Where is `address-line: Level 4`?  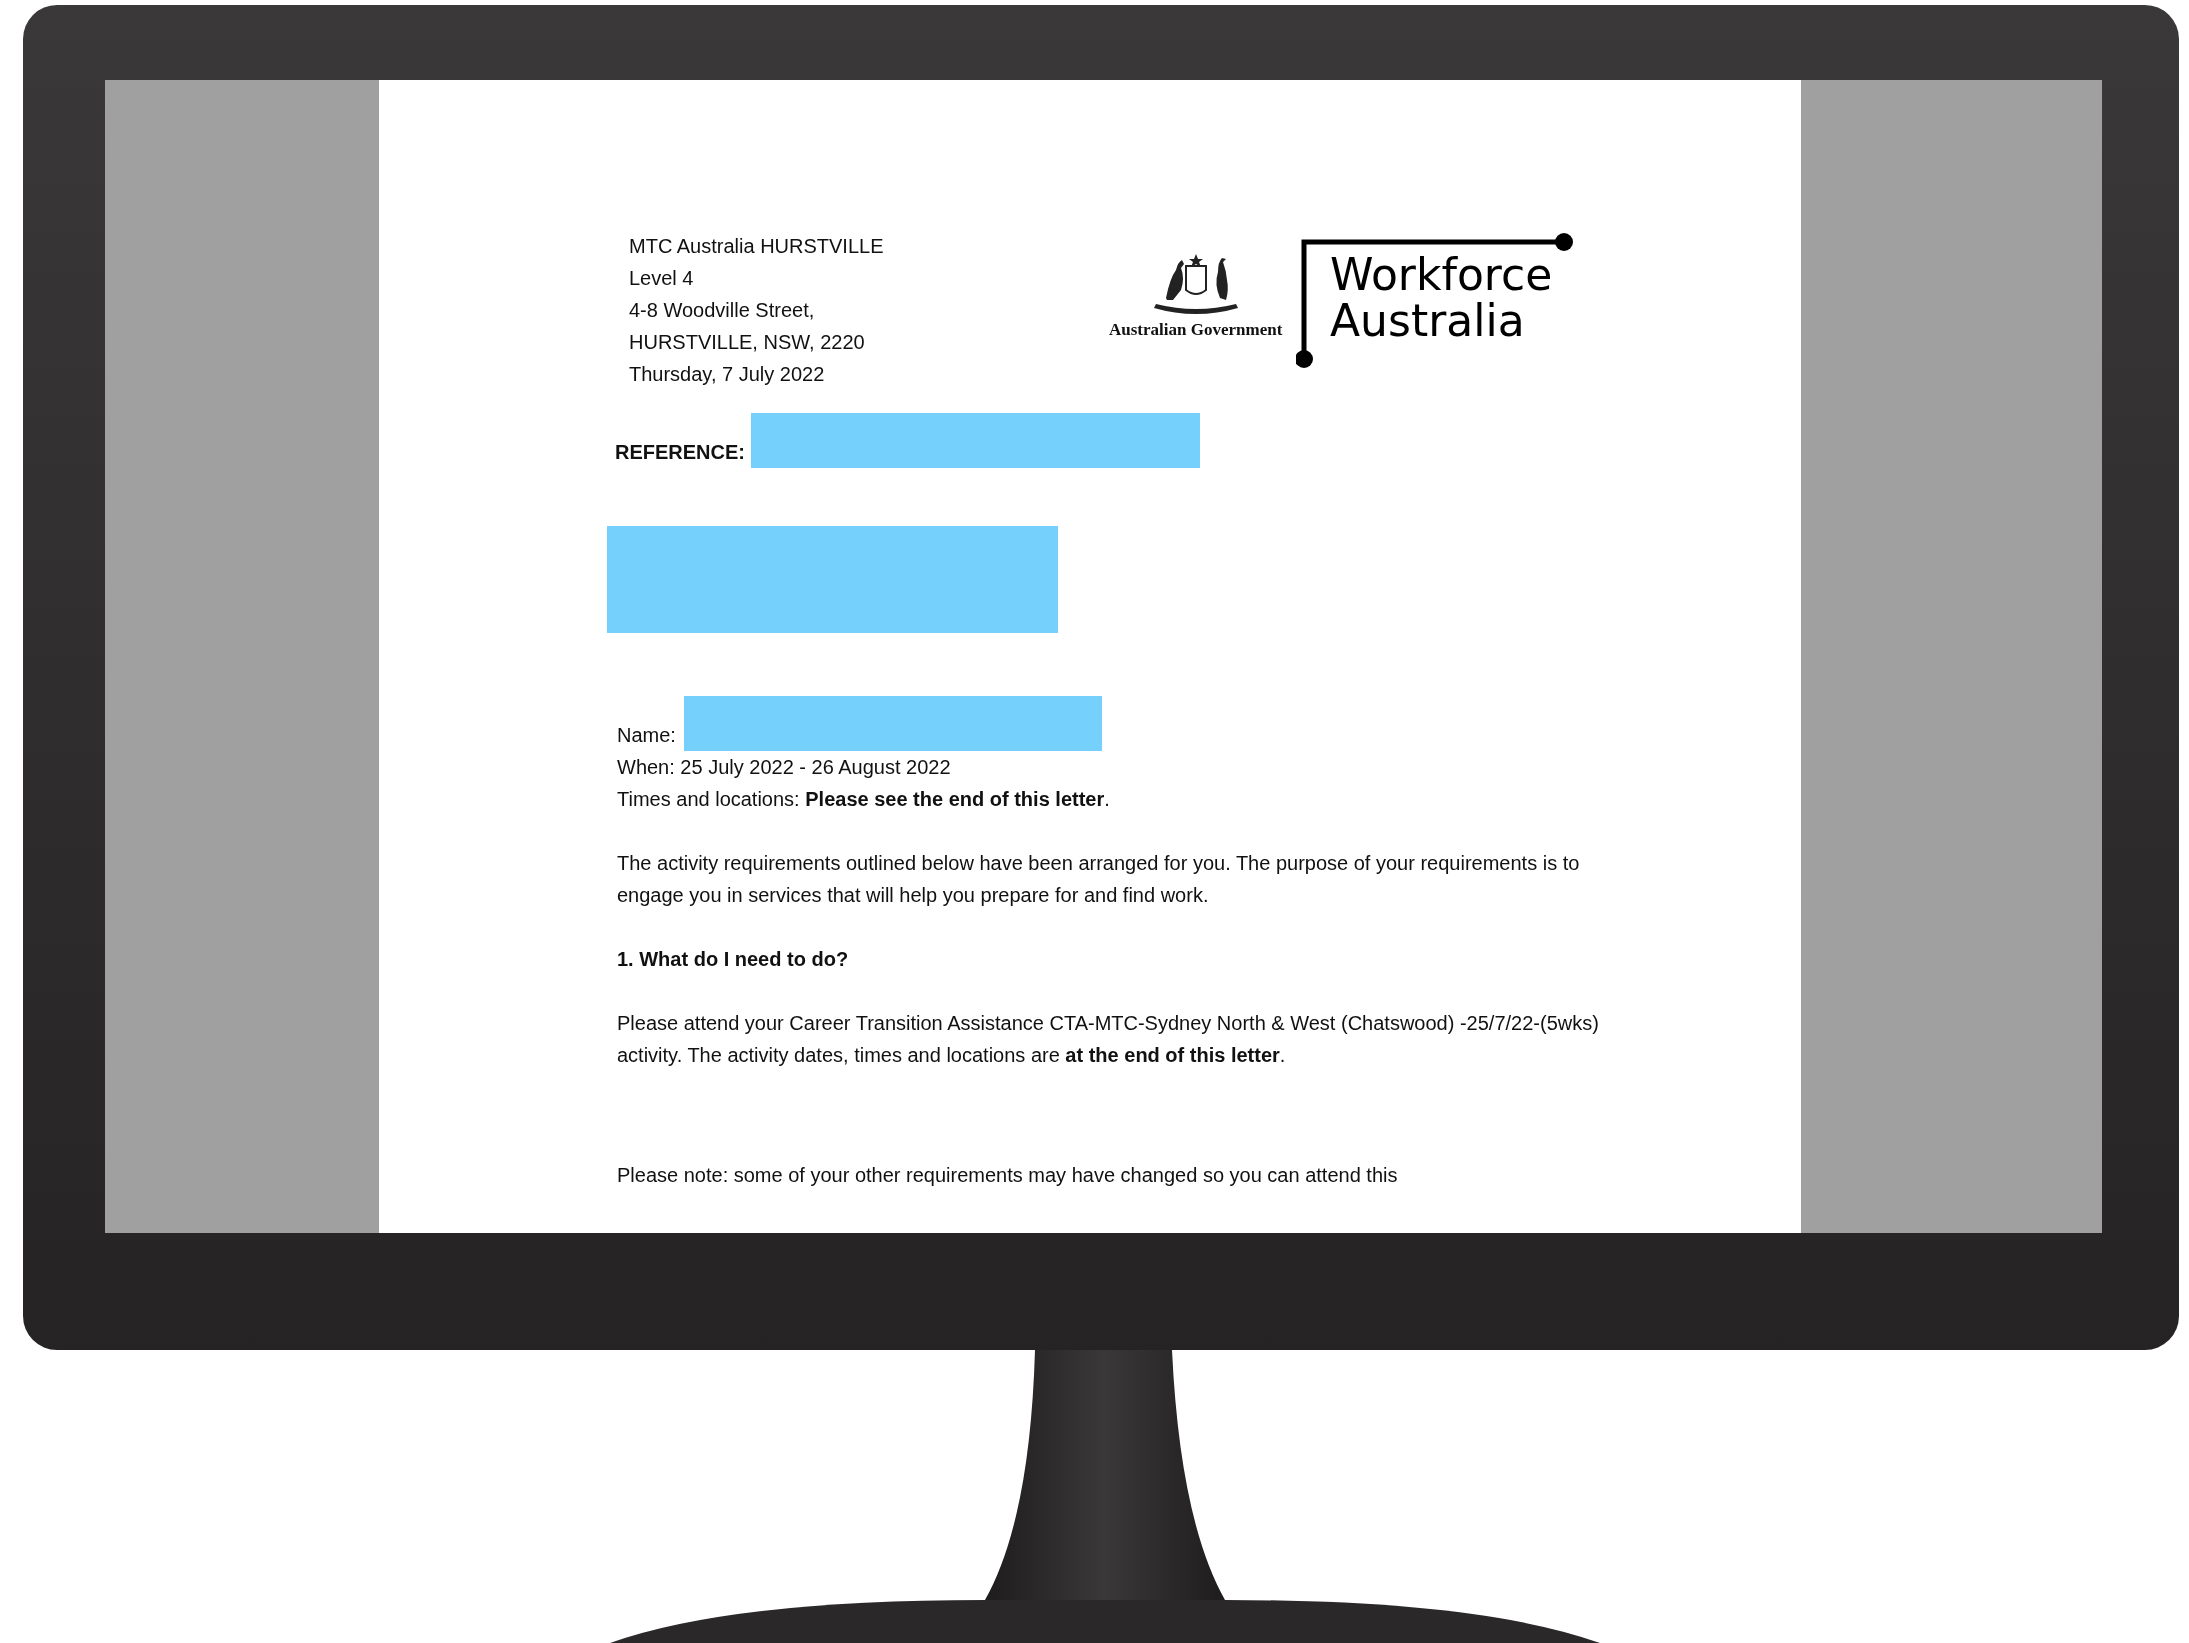 address-line: Level 4 is located at coordinates (662, 278).